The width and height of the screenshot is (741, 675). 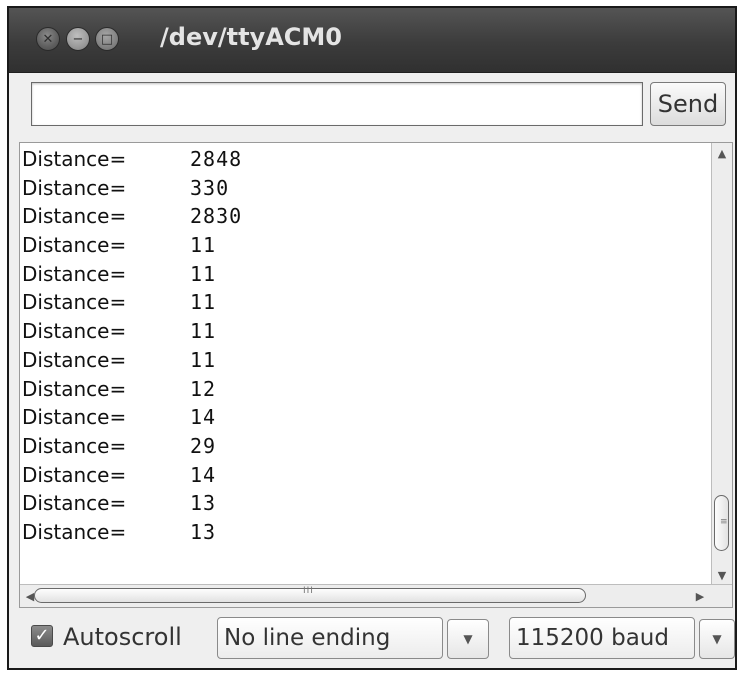 What do you see at coordinates (367, 389) in the screenshot?
I see `output-line: Distance= 12` at bounding box center [367, 389].